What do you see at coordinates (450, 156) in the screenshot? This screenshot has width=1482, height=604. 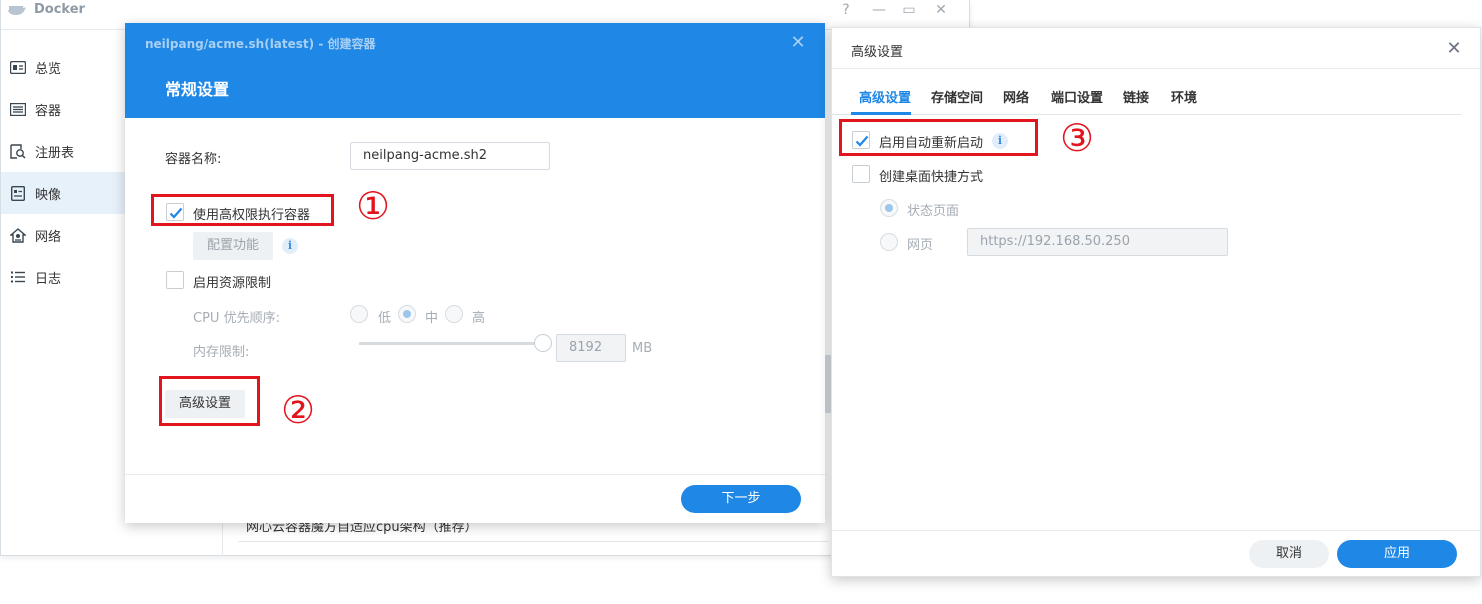 I see `container-name-input: neilpang-acme.sh2` at bounding box center [450, 156].